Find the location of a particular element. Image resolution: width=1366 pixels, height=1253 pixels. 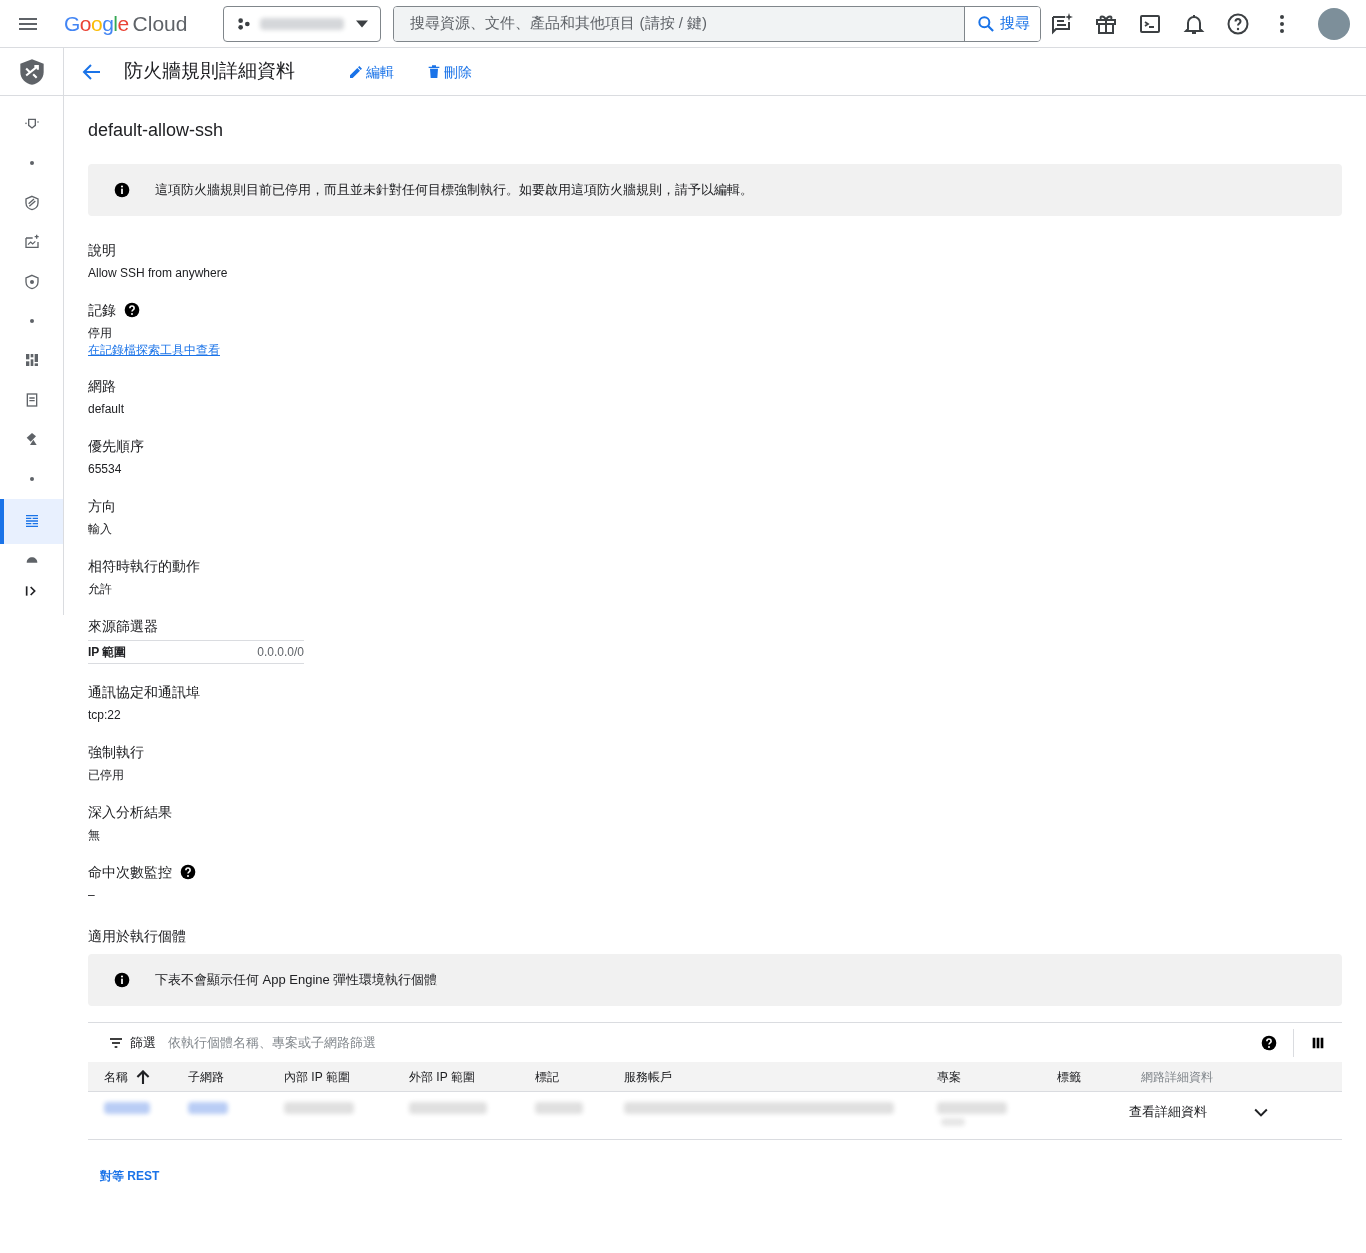

column-header: 子網路 is located at coordinates (236, 1076).